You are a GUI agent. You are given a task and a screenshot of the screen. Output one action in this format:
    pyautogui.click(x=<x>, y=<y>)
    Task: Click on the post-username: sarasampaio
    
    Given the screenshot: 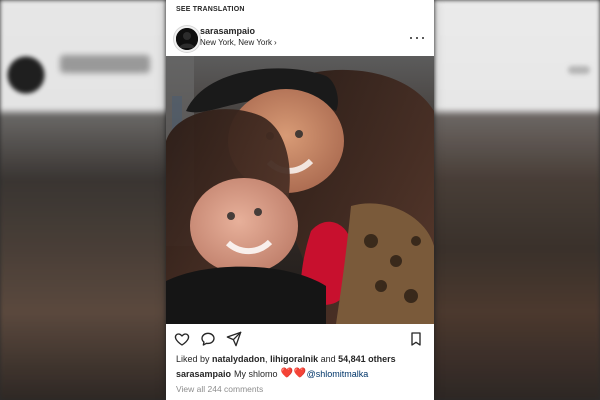 What is the action you would take?
    pyautogui.click(x=227, y=31)
    